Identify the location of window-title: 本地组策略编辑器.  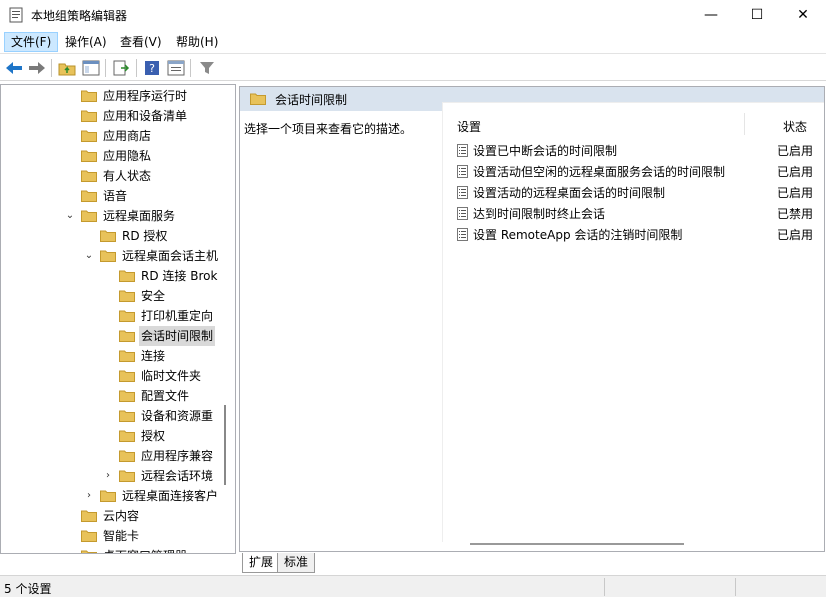
(79, 16).